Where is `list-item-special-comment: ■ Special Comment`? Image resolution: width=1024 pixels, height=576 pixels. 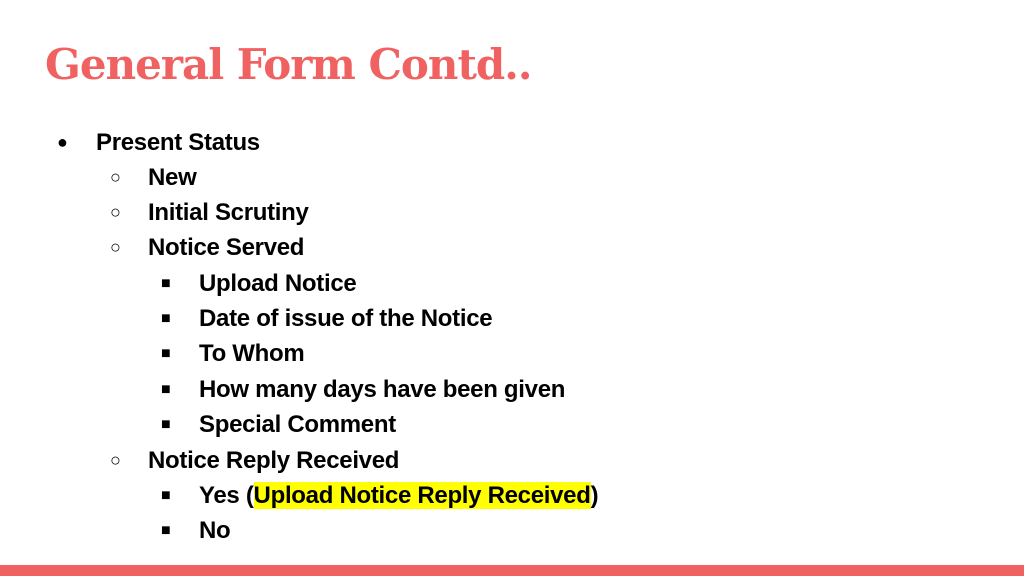
list-item-special-comment: ■ Special Comment is located at coordinates (278, 424).